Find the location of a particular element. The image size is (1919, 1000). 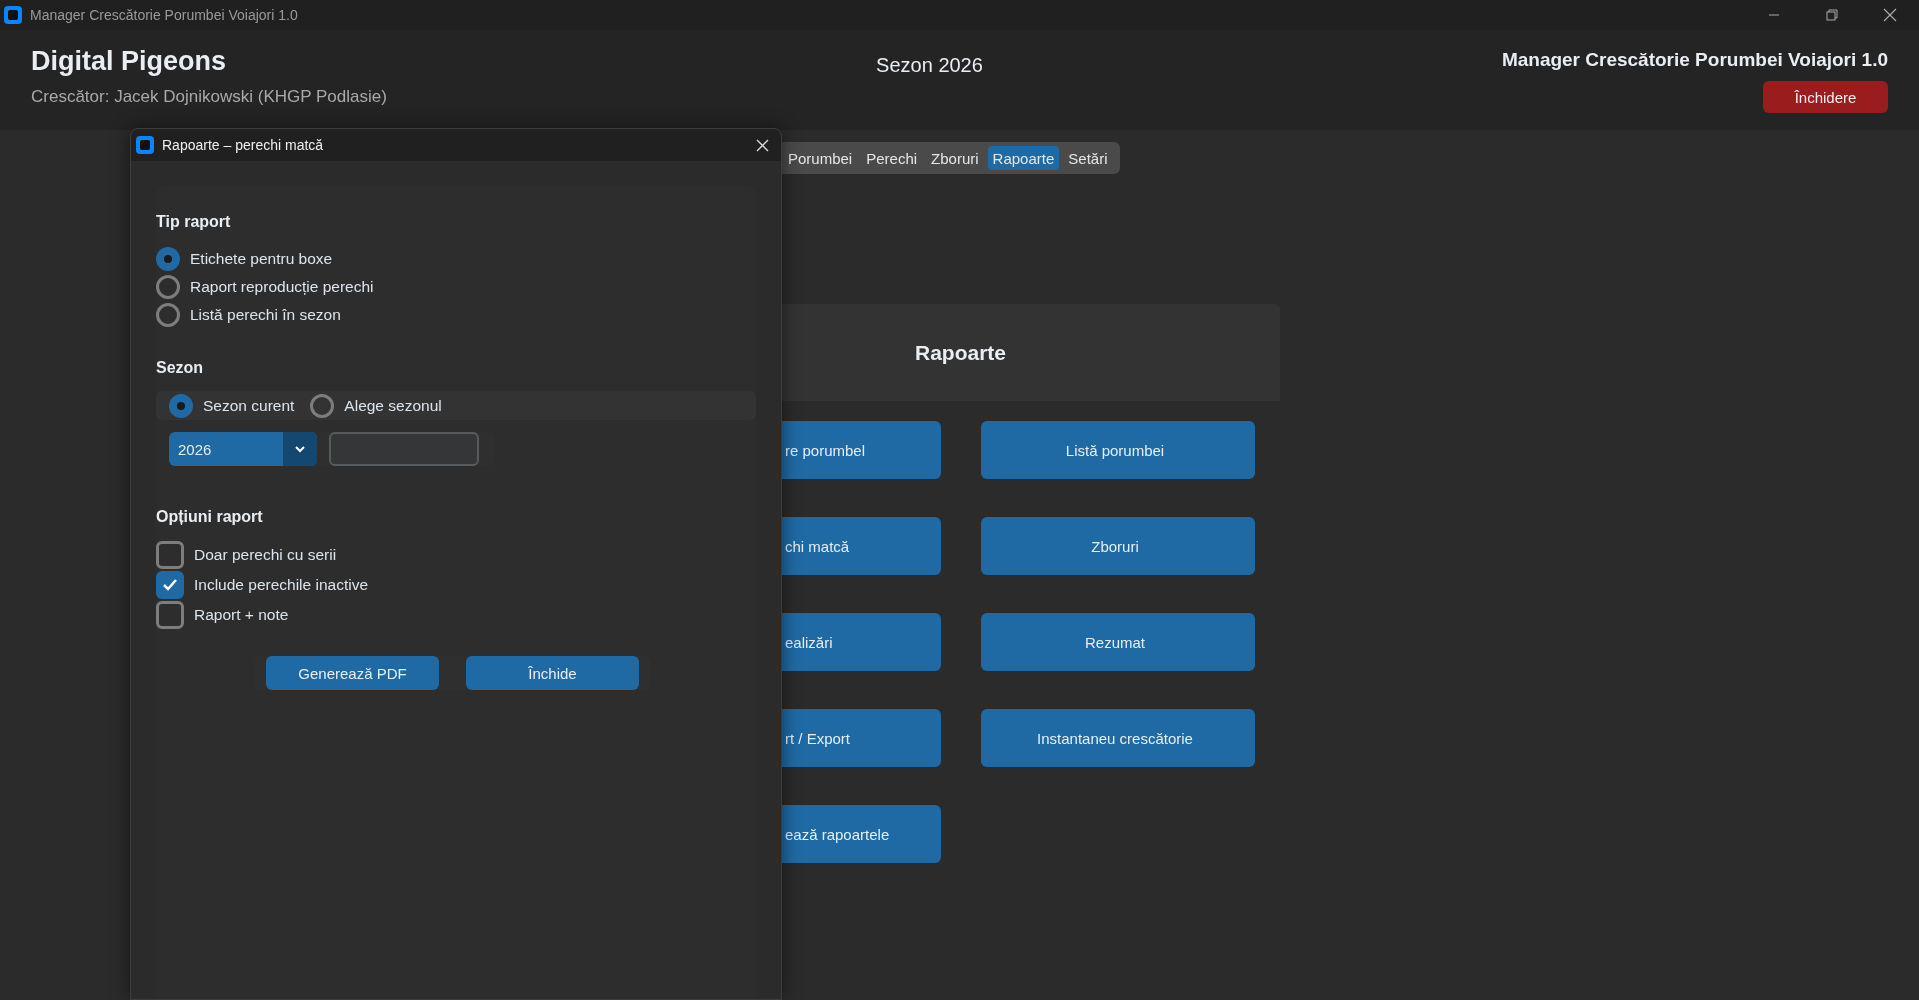

radio-label: Alege sezonul is located at coordinates (393, 405).